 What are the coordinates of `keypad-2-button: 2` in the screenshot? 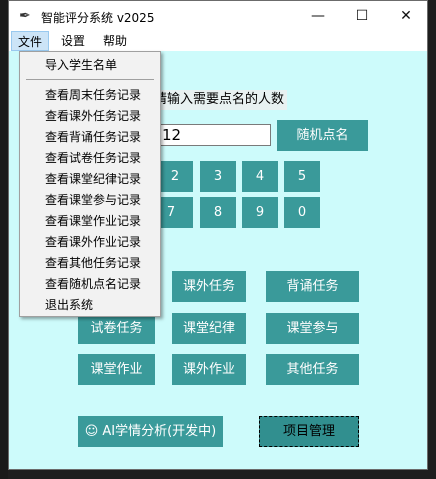 It's located at (175, 176).